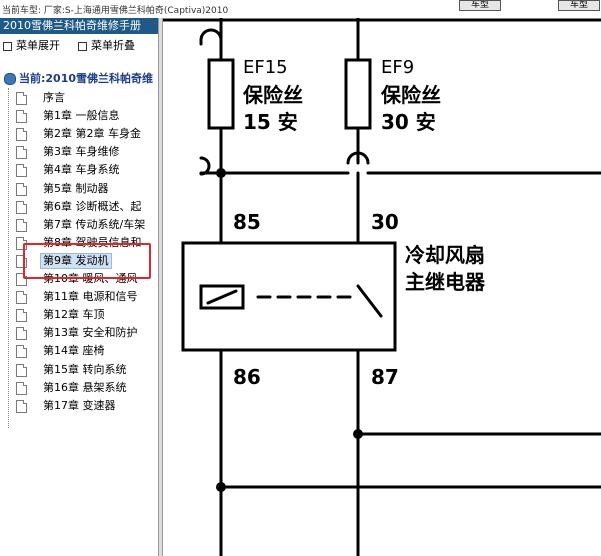 This screenshot has width=601, height=556. I want to click on tree-item-label: 第1章 一般信息, so click(81, 116).